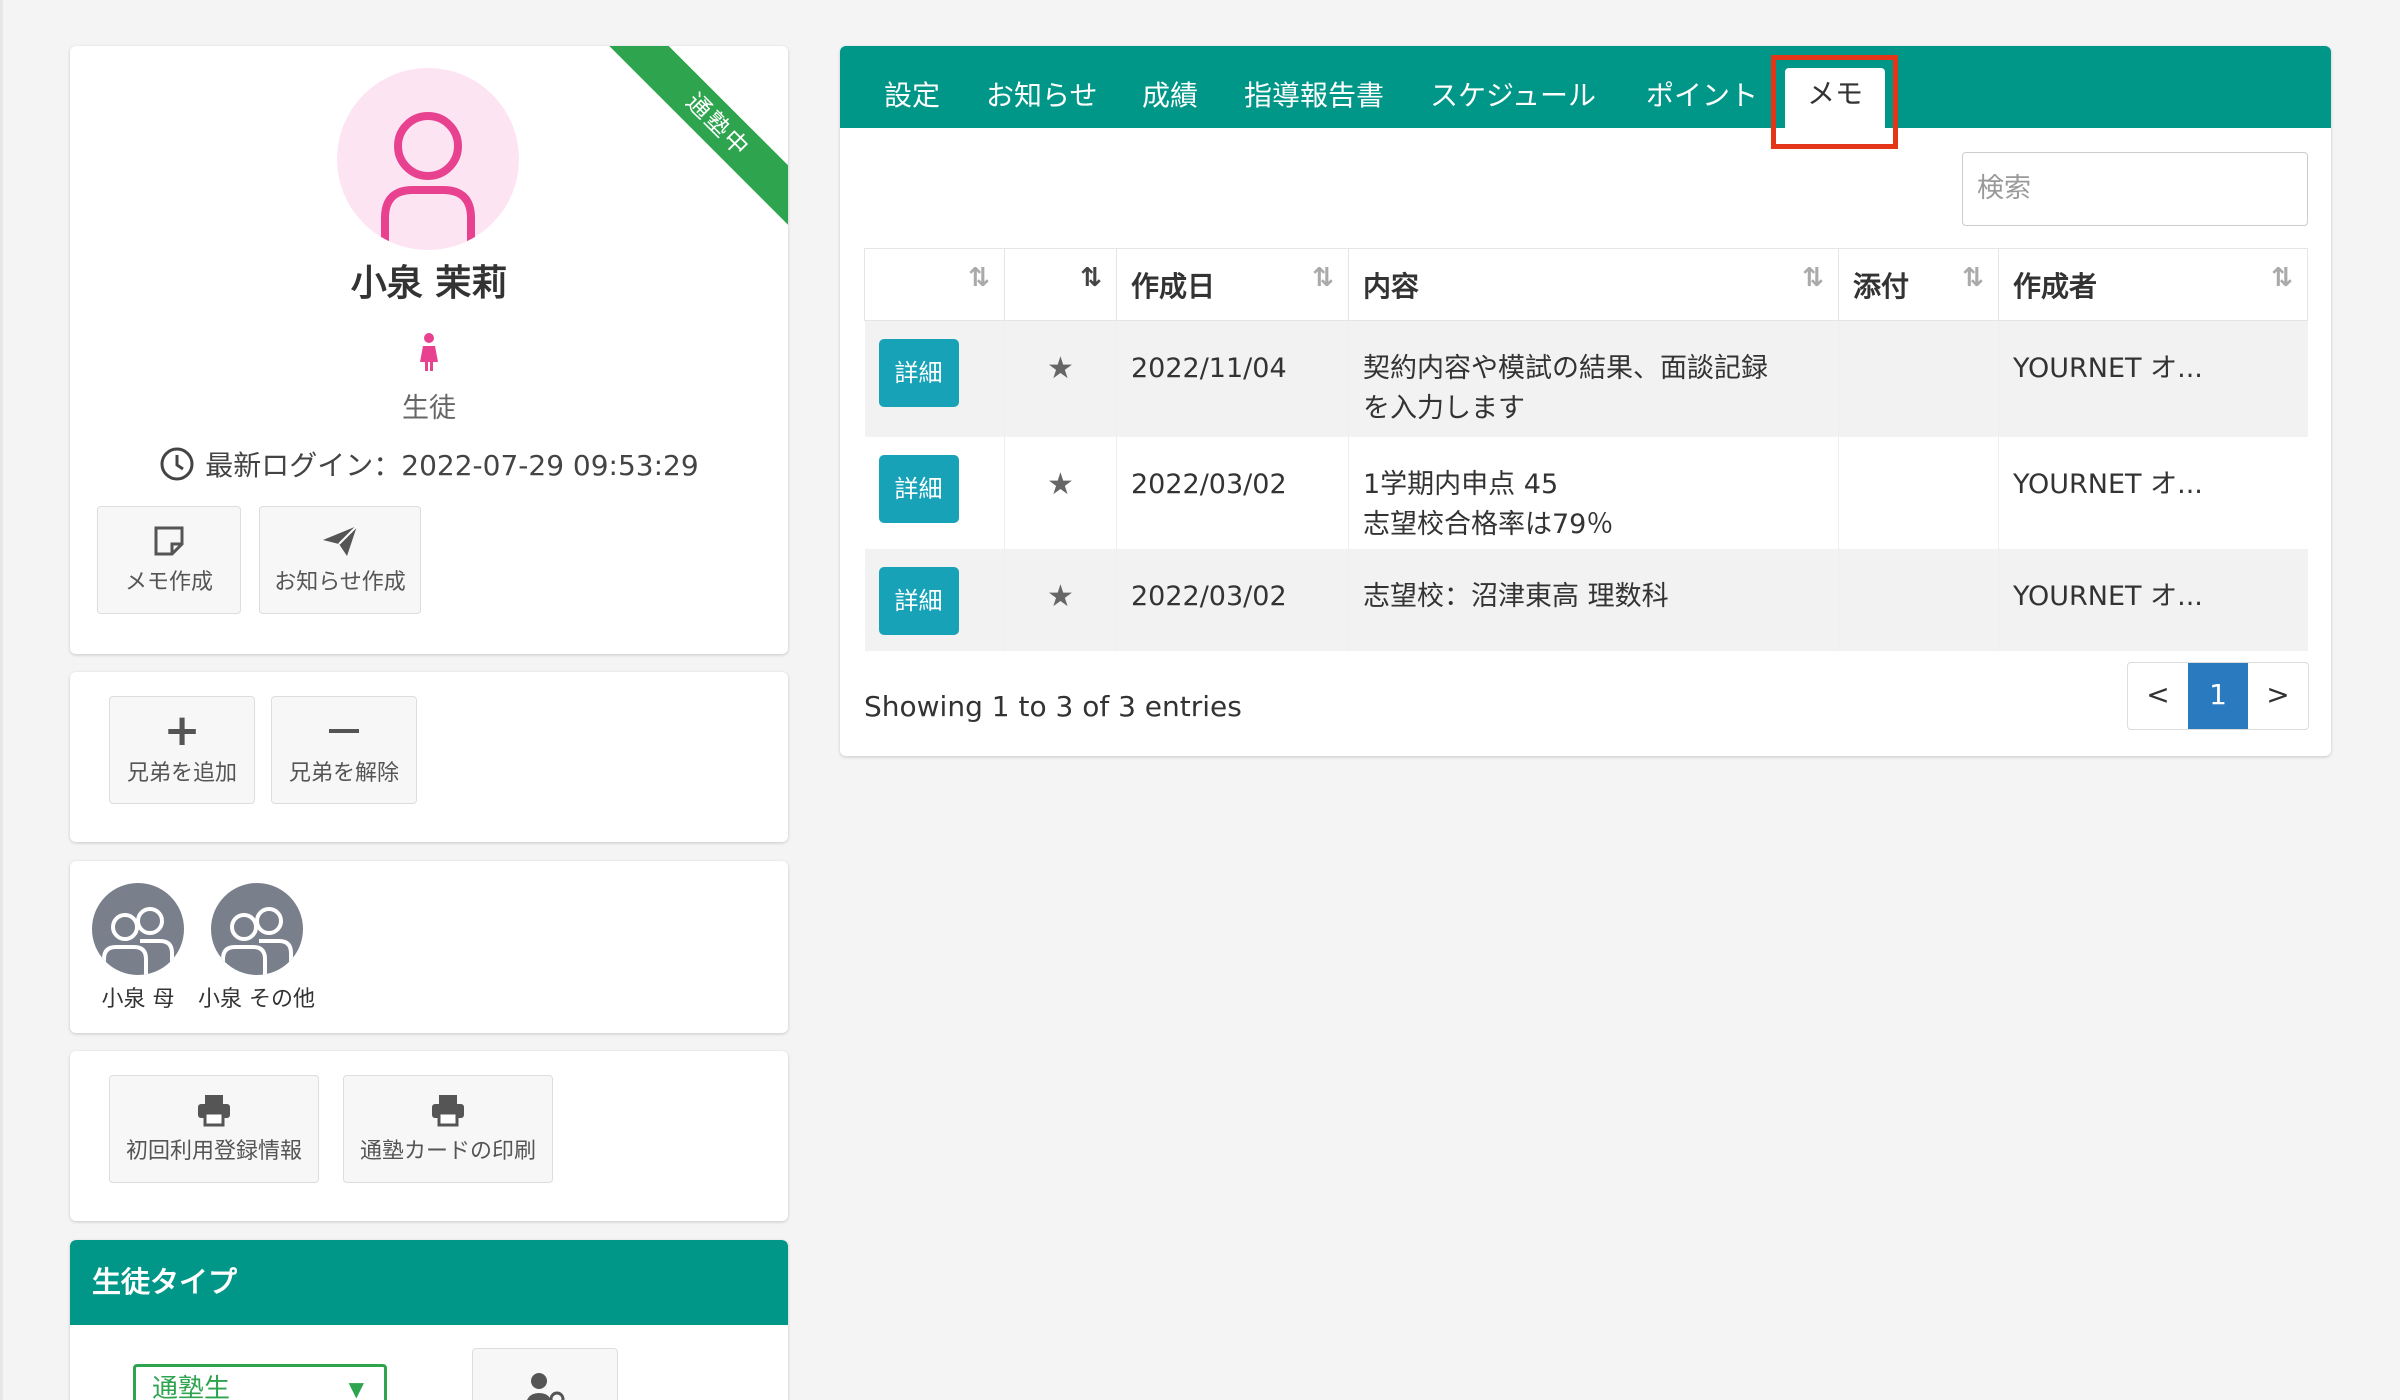  What do you see at coordinates (545, 1374) in the screenshot?
I see `student-type-settings-button` at bounding box center [545, 1374].